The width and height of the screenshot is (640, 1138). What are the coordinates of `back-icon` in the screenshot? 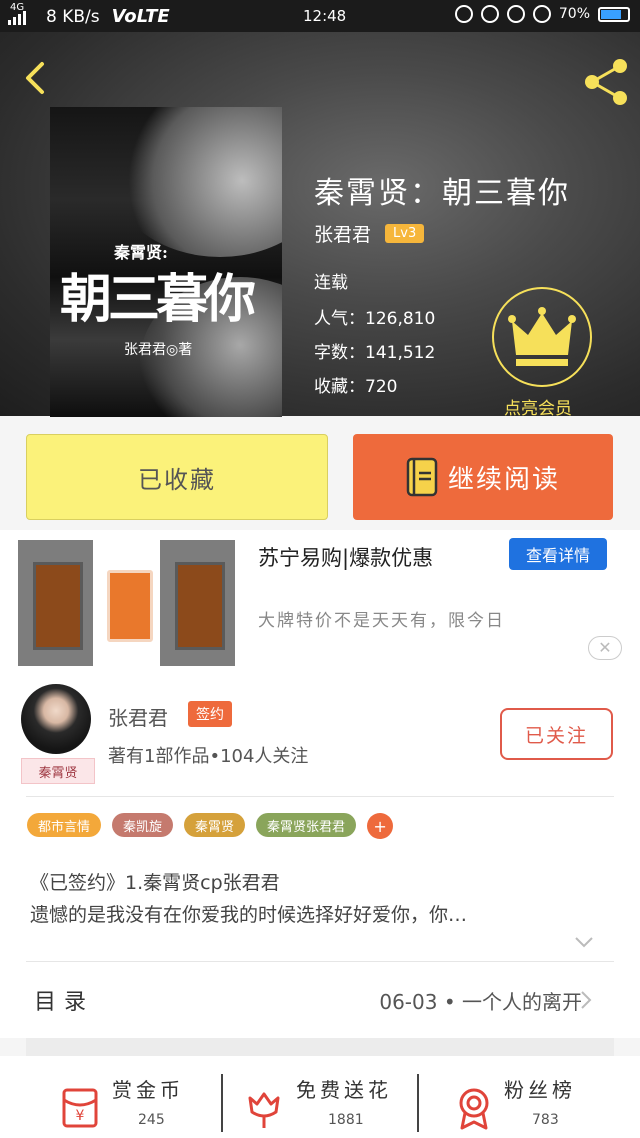 It's located at (36, 78).